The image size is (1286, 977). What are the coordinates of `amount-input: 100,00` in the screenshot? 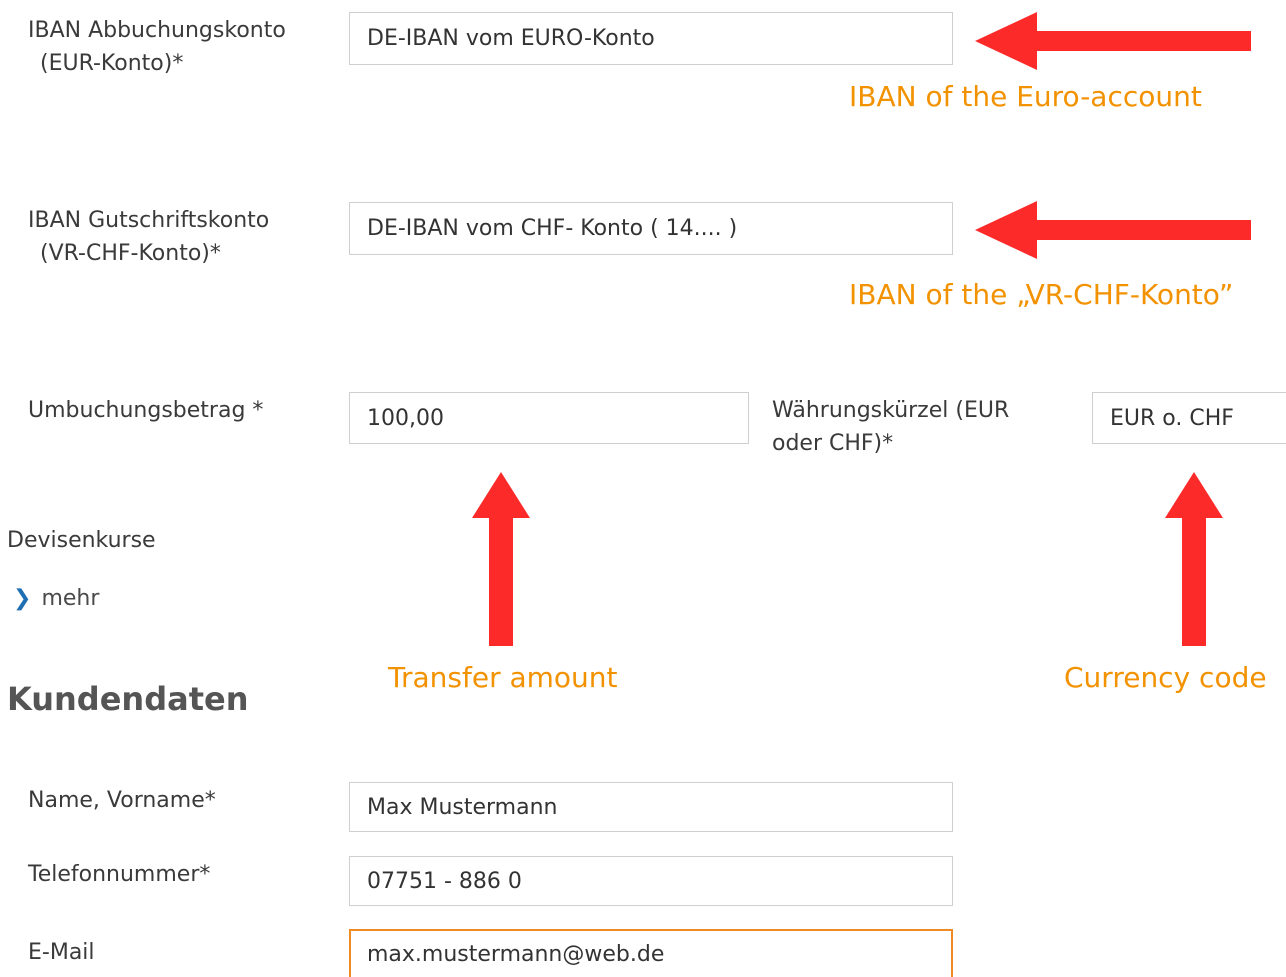 It's located at (549, 418).